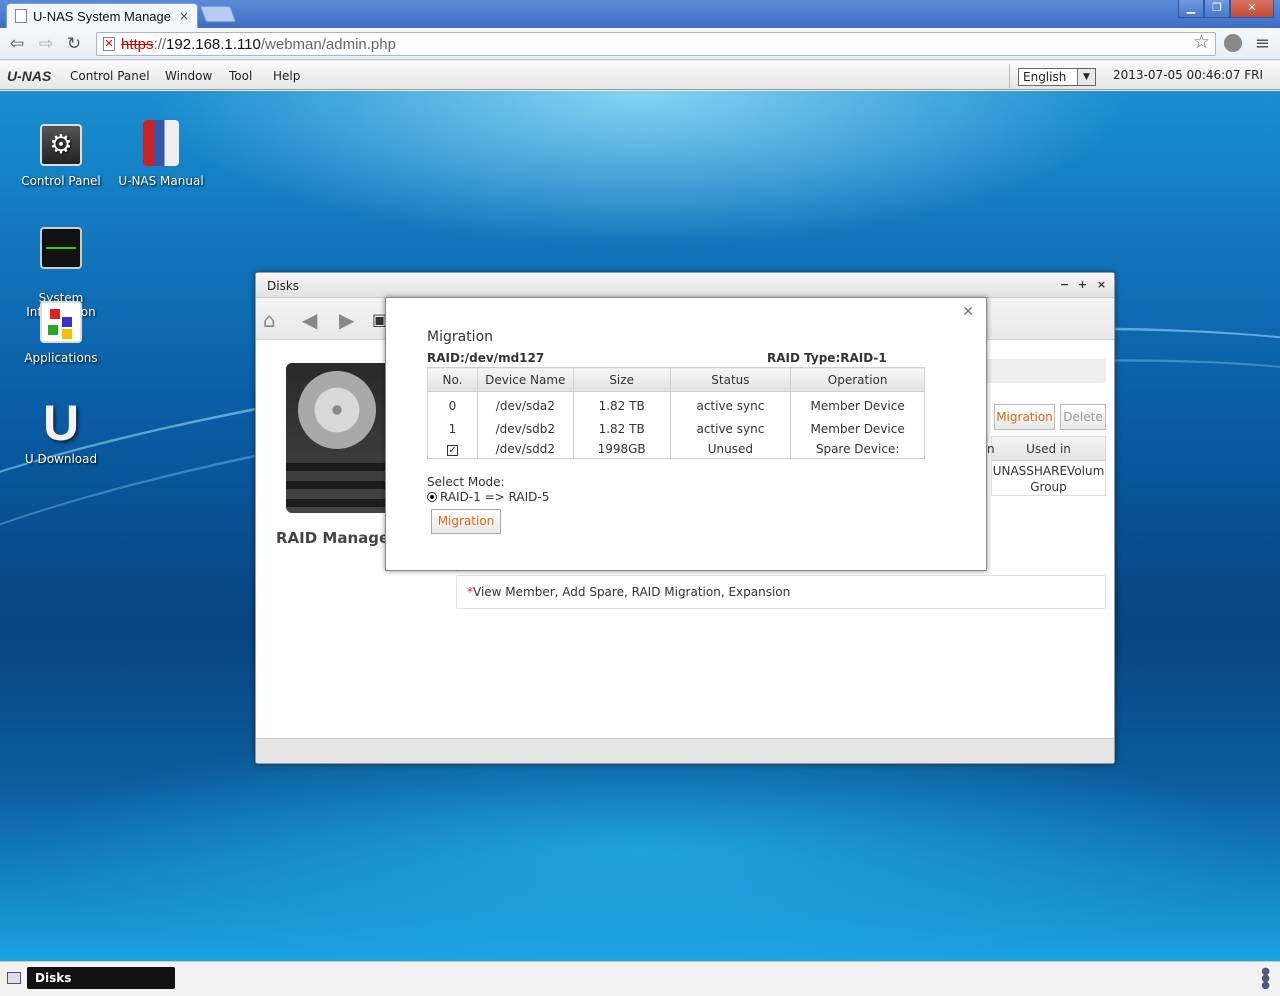  I want to click on browser-tab: U-NAS System Manage ×, so click(102, 15).